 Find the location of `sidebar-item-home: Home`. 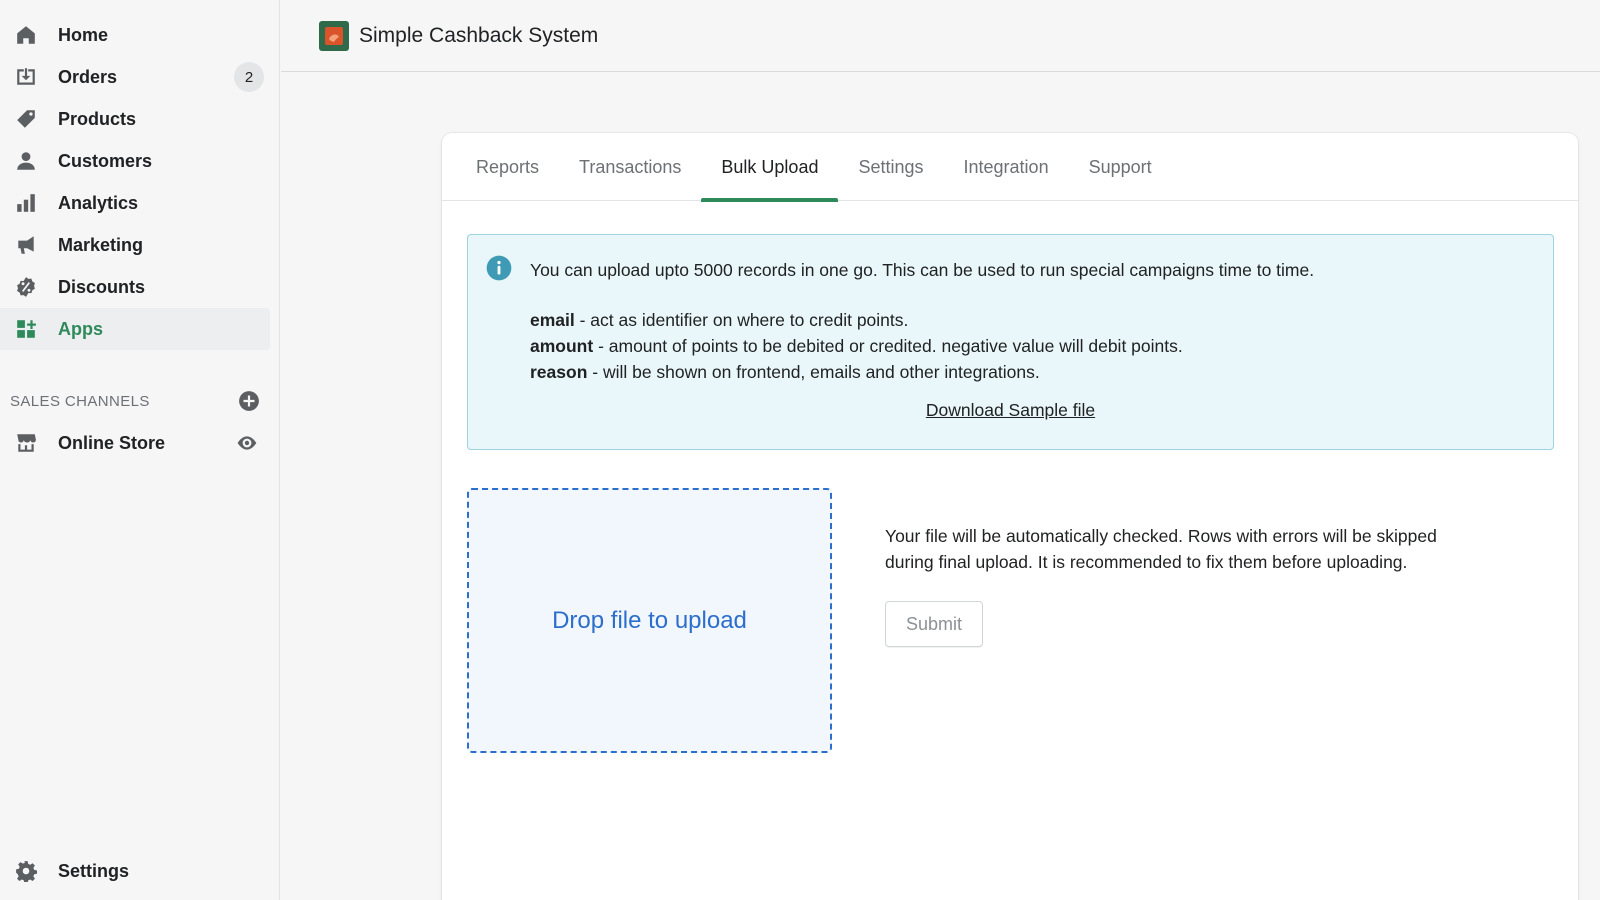

sidebar-item-home: Home is located at coordinates (135, 35).